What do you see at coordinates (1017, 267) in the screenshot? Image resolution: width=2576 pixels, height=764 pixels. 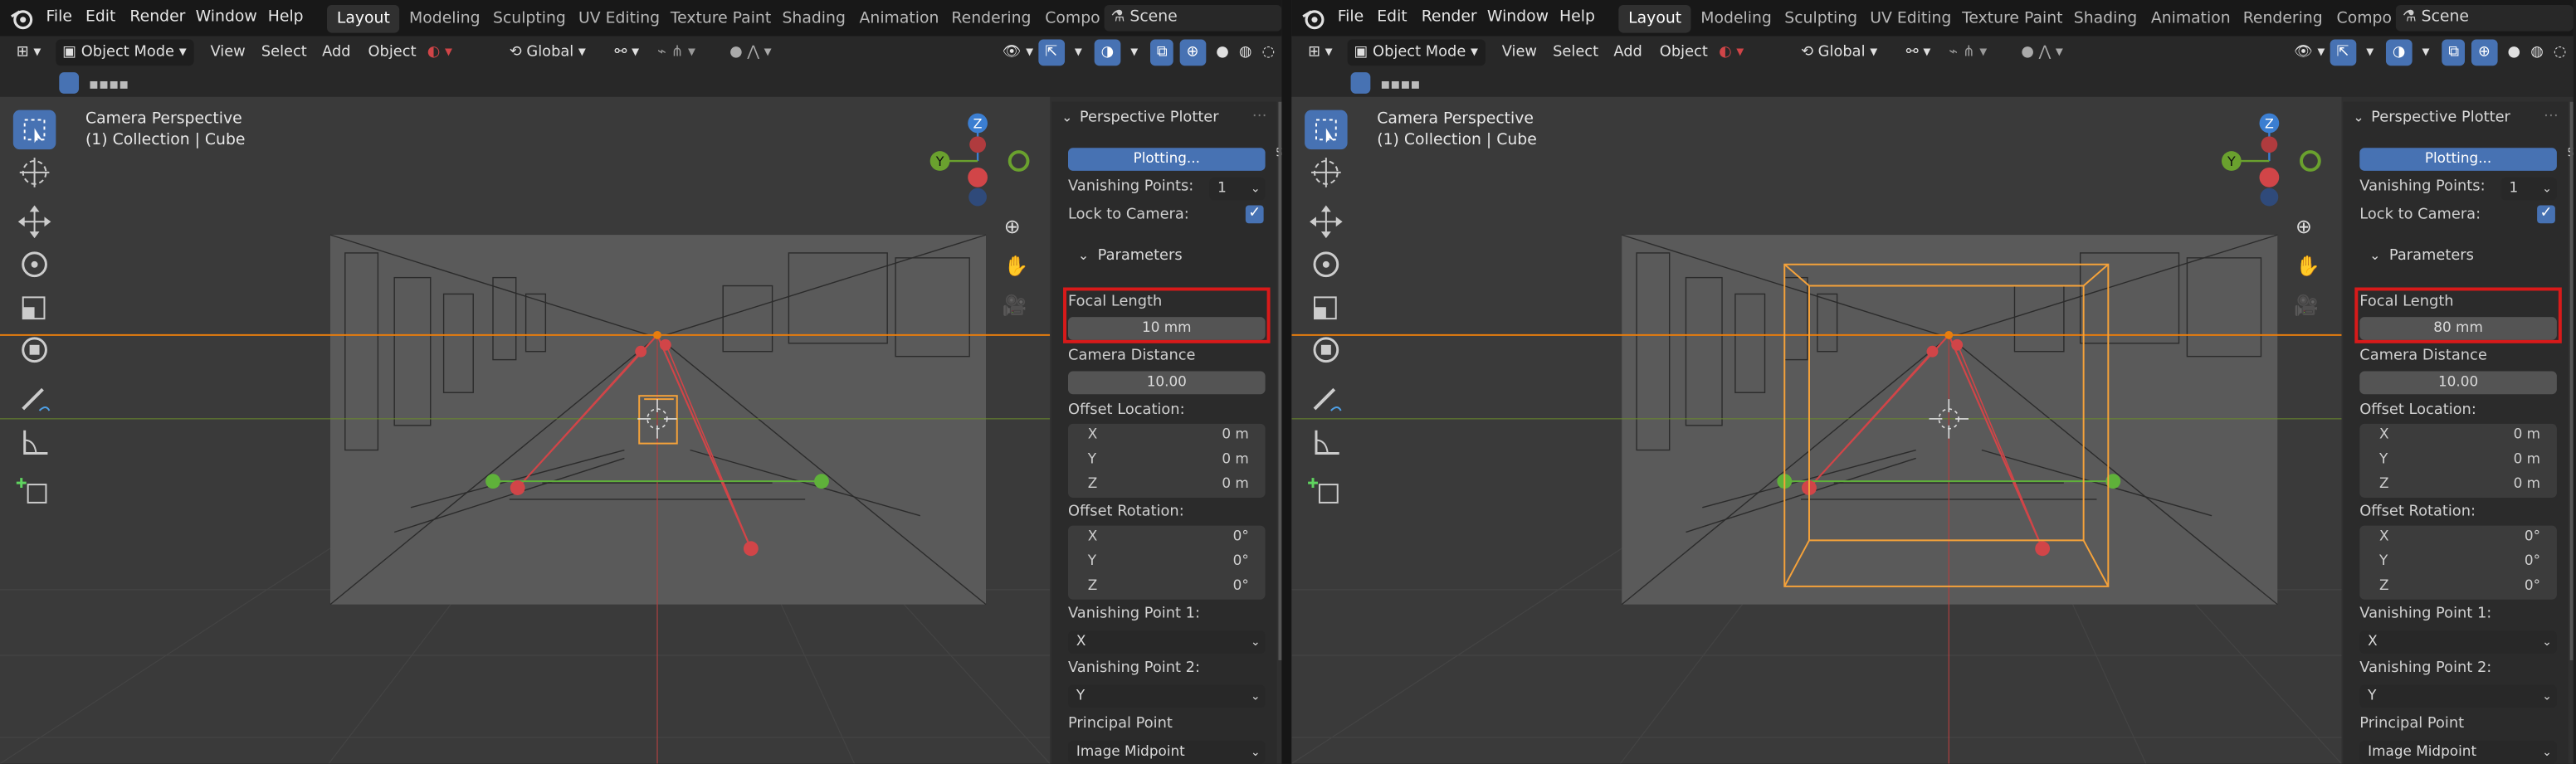 I see `pan-icon: ✋` at bounding box center [1017, 267].